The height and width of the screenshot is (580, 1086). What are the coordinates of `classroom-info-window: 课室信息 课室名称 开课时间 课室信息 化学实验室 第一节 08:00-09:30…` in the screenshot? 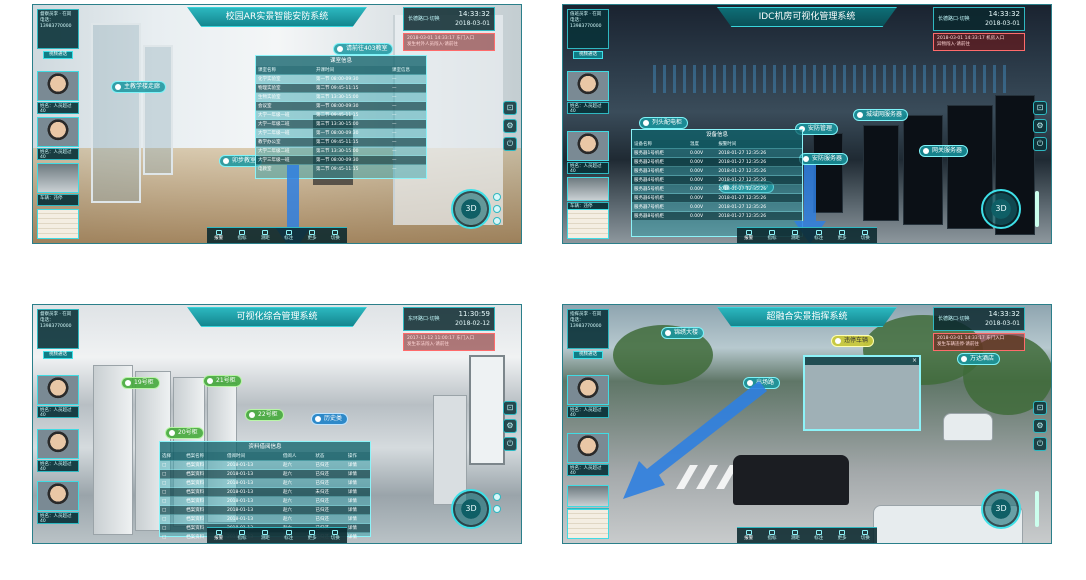 It's located at (341, 117).